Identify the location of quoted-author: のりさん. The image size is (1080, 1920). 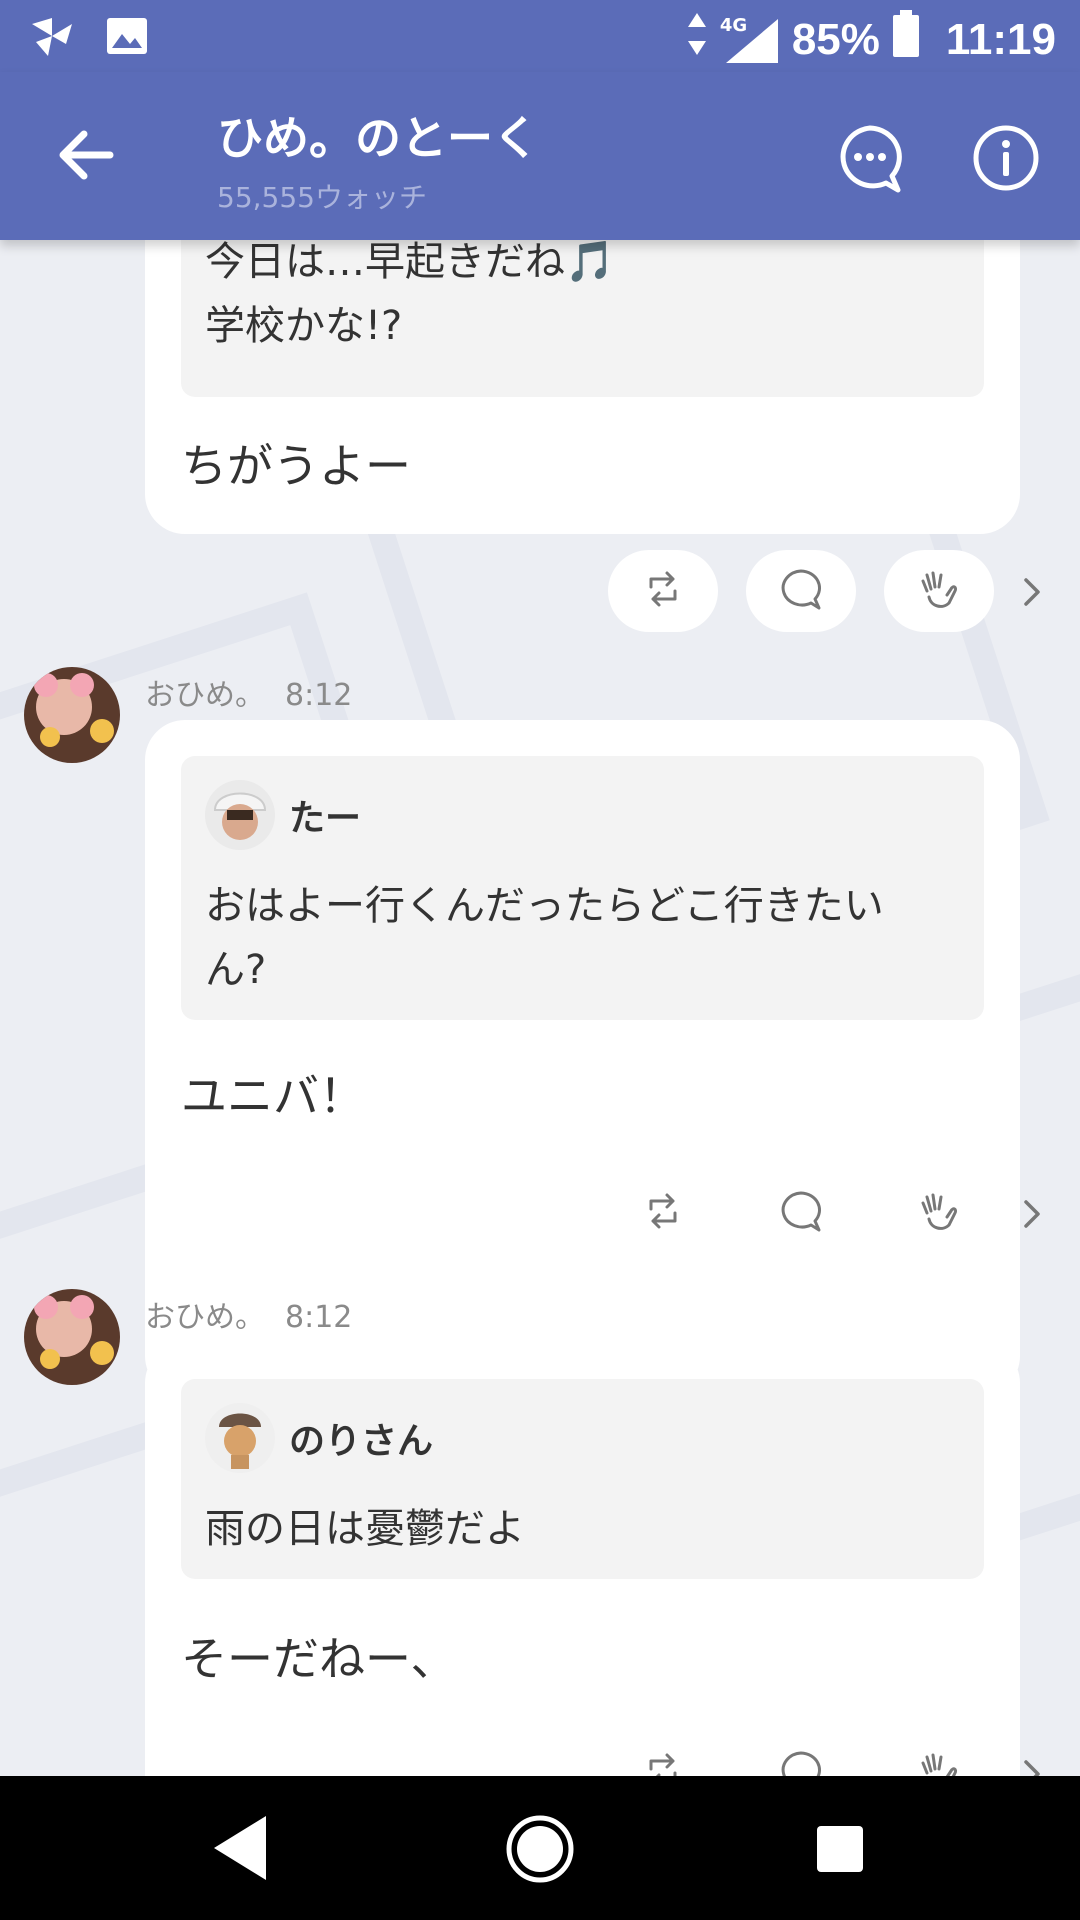
(319, 1438).